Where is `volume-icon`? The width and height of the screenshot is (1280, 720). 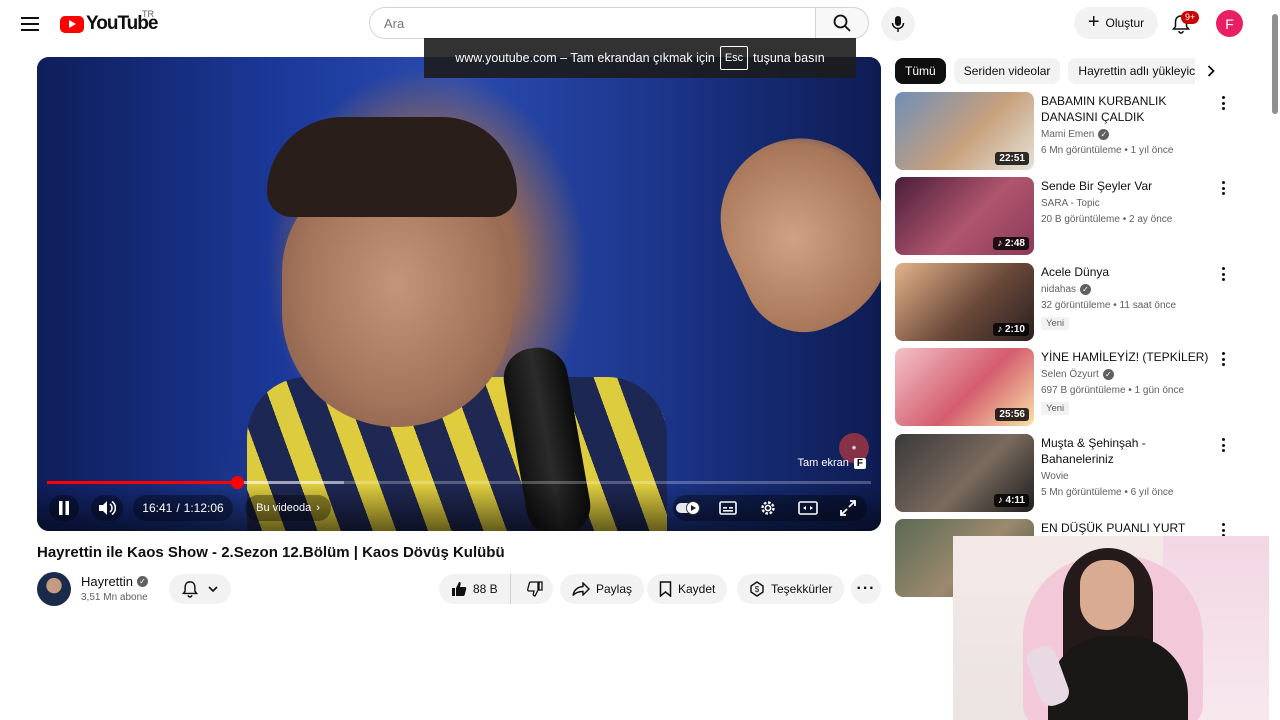
volume-icon is located at coordinates (107, 508).